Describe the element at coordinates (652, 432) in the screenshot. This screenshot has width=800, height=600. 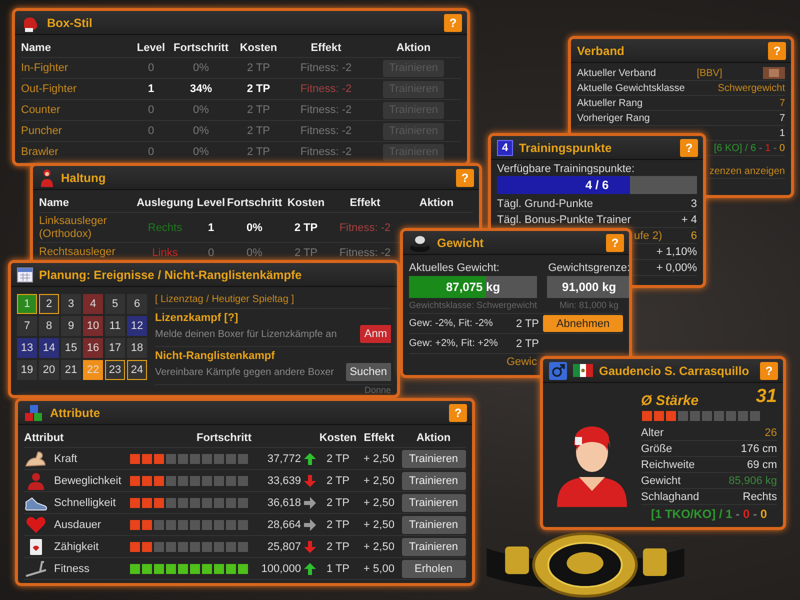
I see `stat-label: Alter` at that location.